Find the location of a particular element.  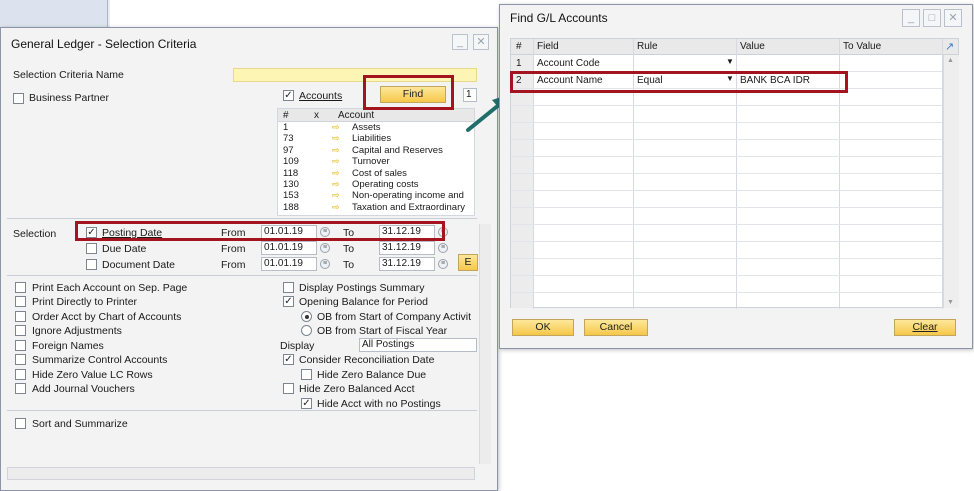

sort-and-summarize-checkbox is located at coordinates (20, 423).